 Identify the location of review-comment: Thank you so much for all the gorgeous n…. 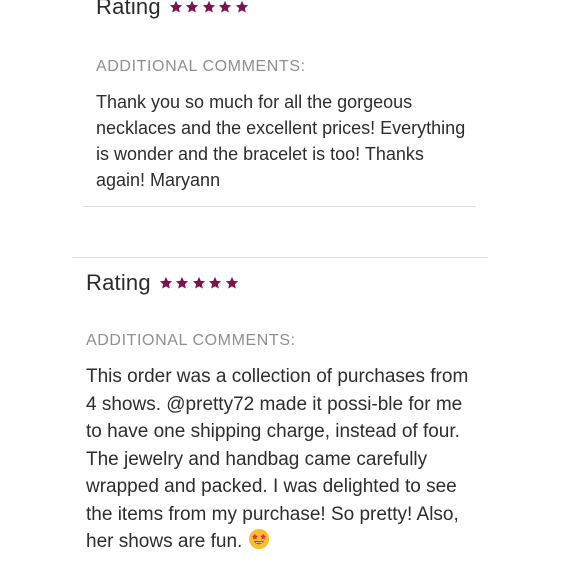
(281, 141).